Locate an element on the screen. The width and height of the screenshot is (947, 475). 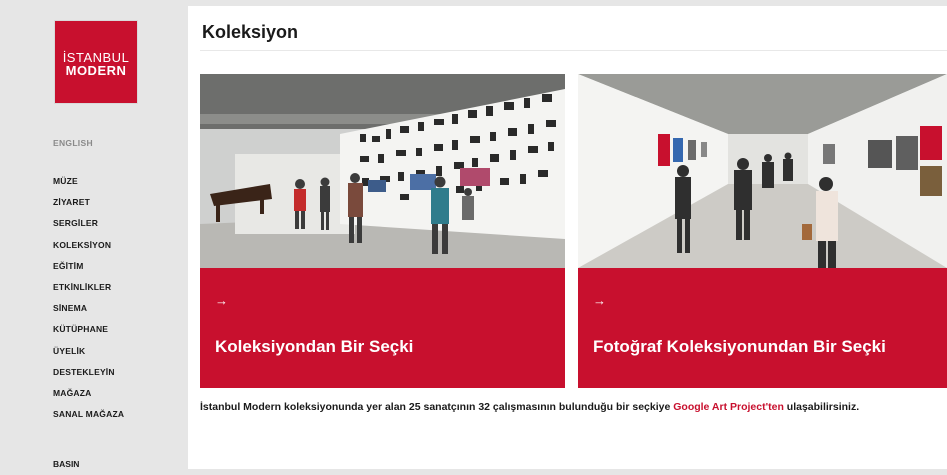
card-title: Fotoğraf Koleksiyonundan Bir Seçki is located at coordinates (739, 346).